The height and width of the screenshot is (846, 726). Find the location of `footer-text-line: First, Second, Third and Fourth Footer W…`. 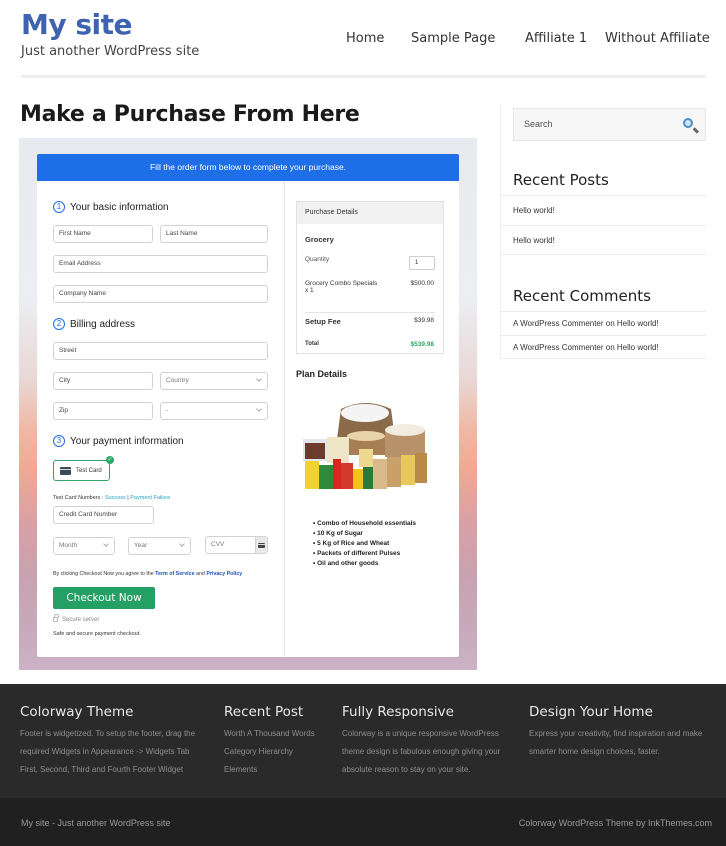

footer-text-line: First, Second, Third and Fourth Footer W… is located at coordinates (102, 769).